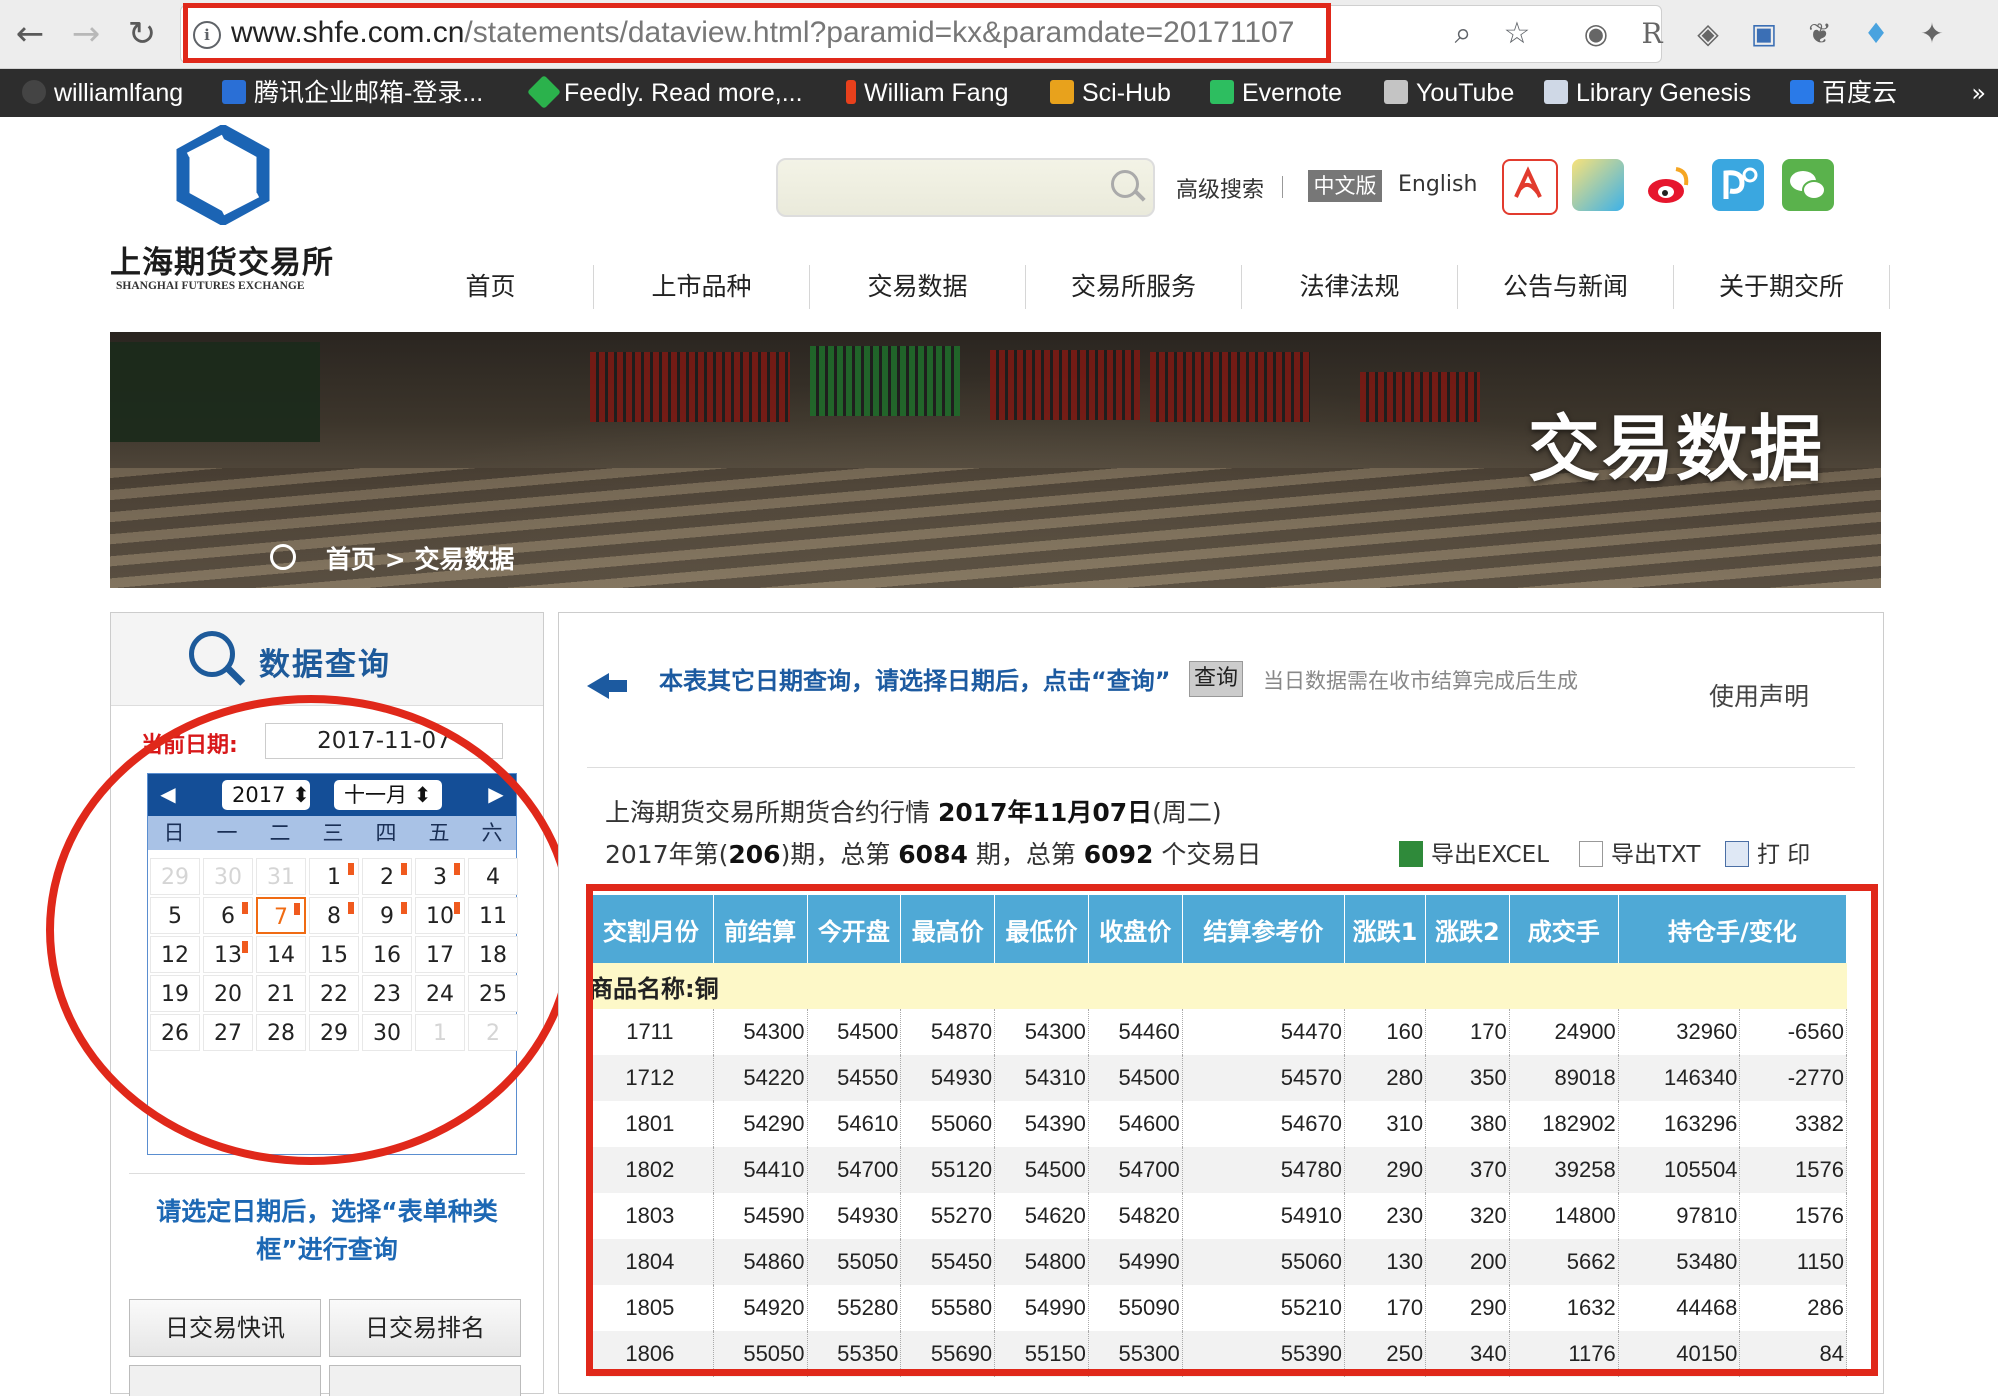  I want to click on bookmark-item: williamlfang, so click(102, 93).